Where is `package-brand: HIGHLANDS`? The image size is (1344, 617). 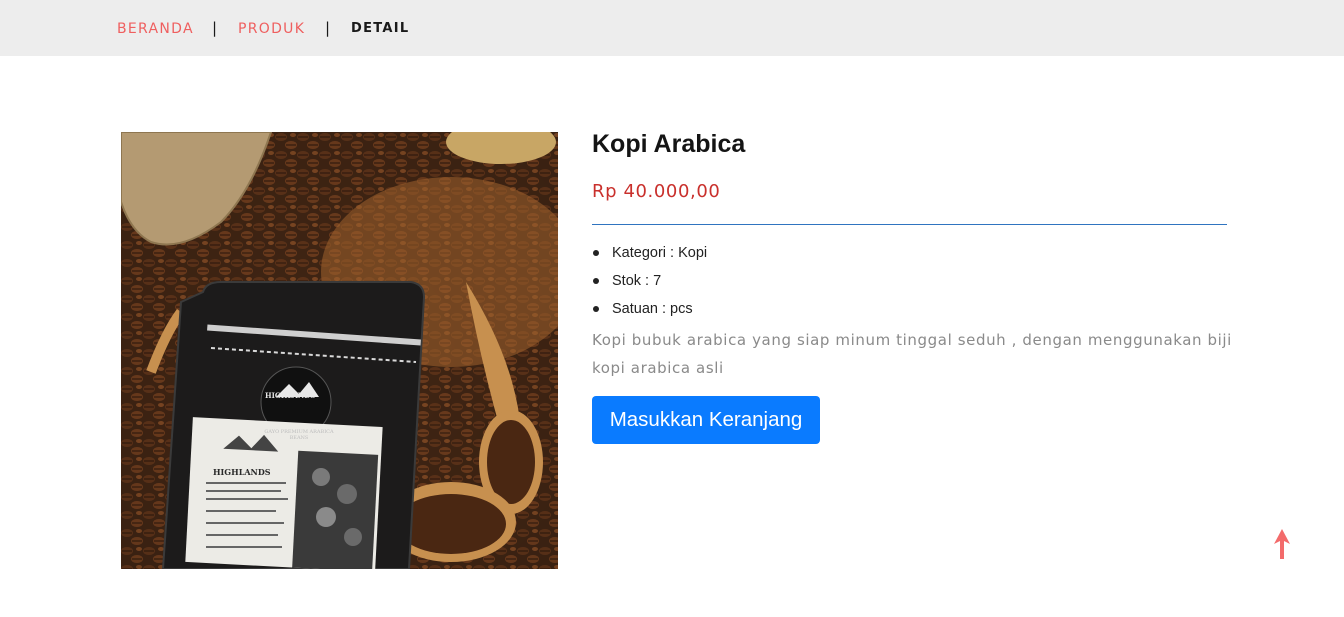 package-brand: HIGHLANDS is located at coordinates (290, 395).